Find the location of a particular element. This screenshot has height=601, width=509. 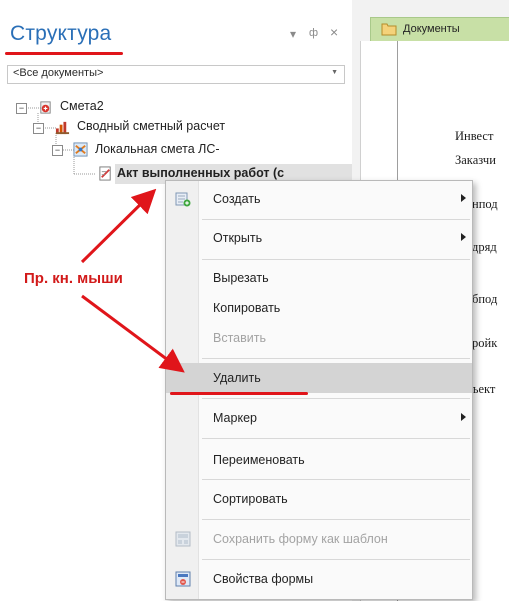

menu-item-label: Маркер is located at coordinates (235, 418).